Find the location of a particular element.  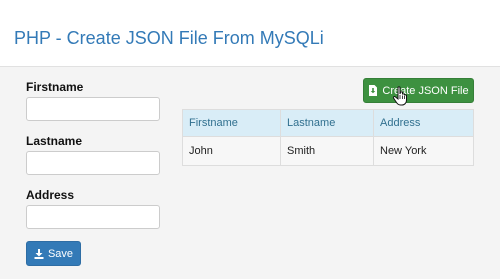

table-cell-lastname: Smith is located at coordinates (327, 151).